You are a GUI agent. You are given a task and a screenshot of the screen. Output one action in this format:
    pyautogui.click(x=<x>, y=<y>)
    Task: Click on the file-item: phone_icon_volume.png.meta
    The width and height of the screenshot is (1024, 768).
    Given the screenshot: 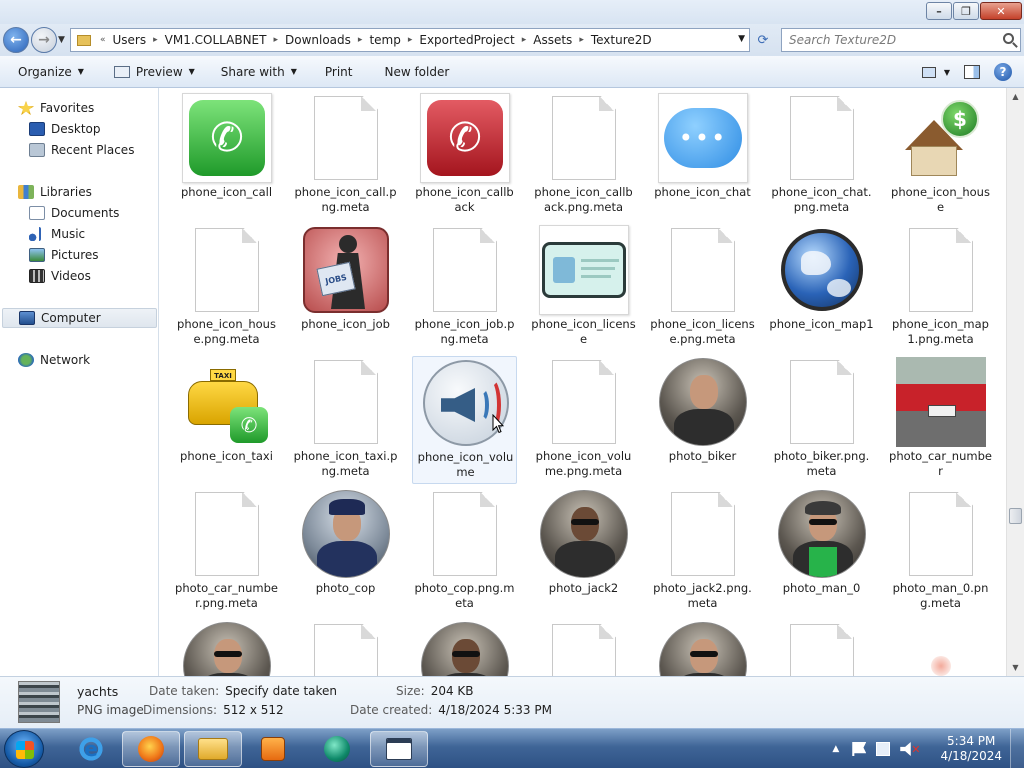 What is the action you would take?
    pyautogui.click(x=583, y=420)
    